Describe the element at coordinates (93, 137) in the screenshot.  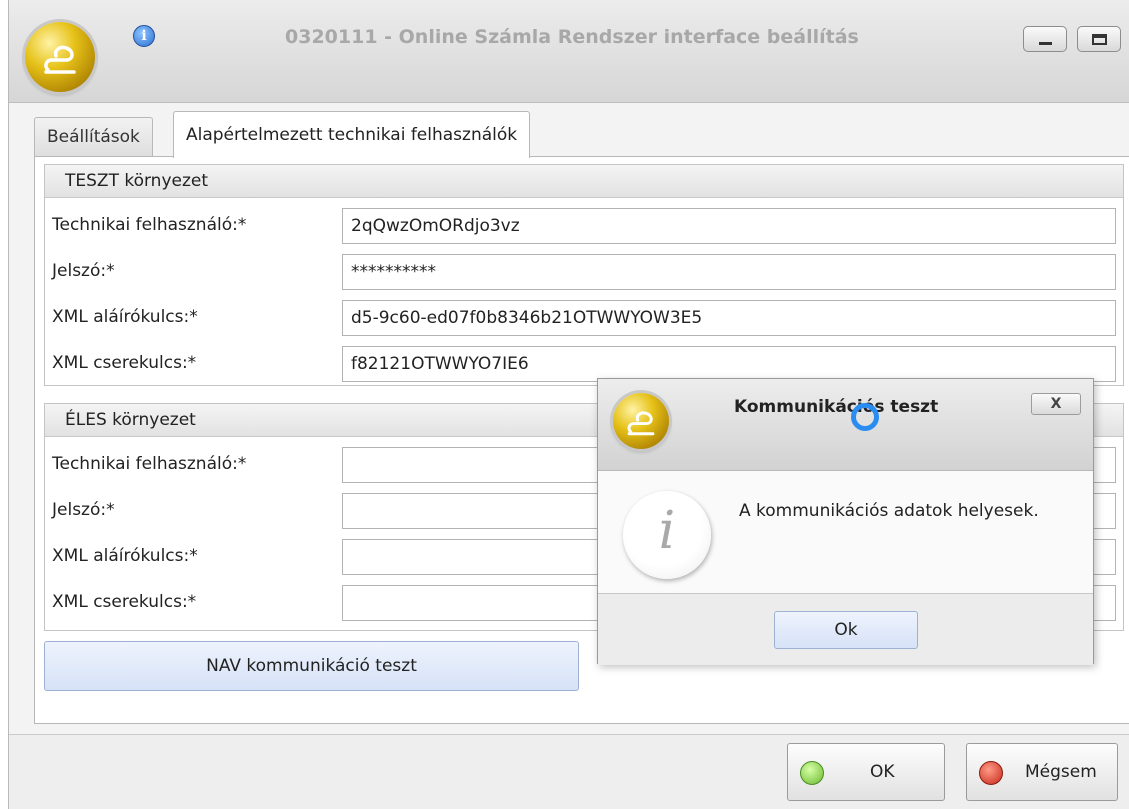
I see `tab-beallitasok: Beállítások` at that location.